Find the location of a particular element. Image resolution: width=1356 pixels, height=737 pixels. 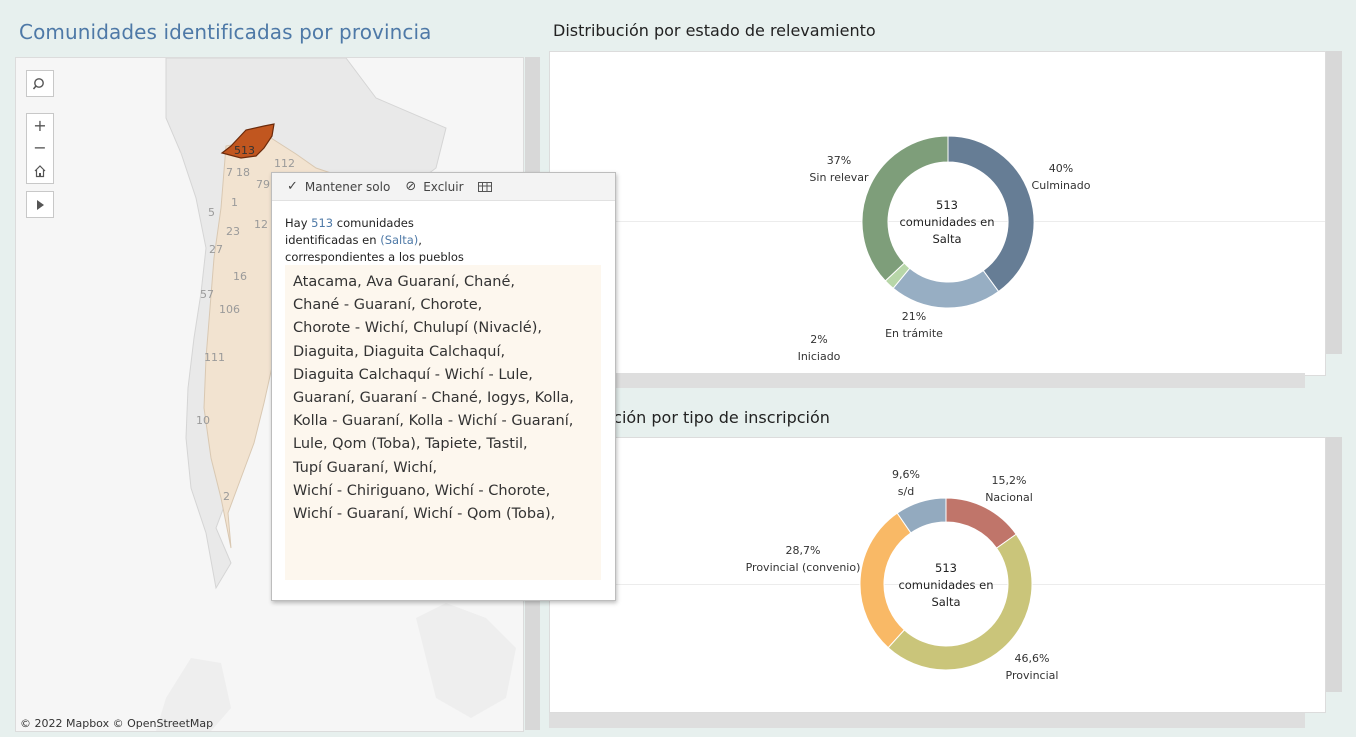

label-nacional: 15,2% Nacional is located at coordinates (1009, 489).